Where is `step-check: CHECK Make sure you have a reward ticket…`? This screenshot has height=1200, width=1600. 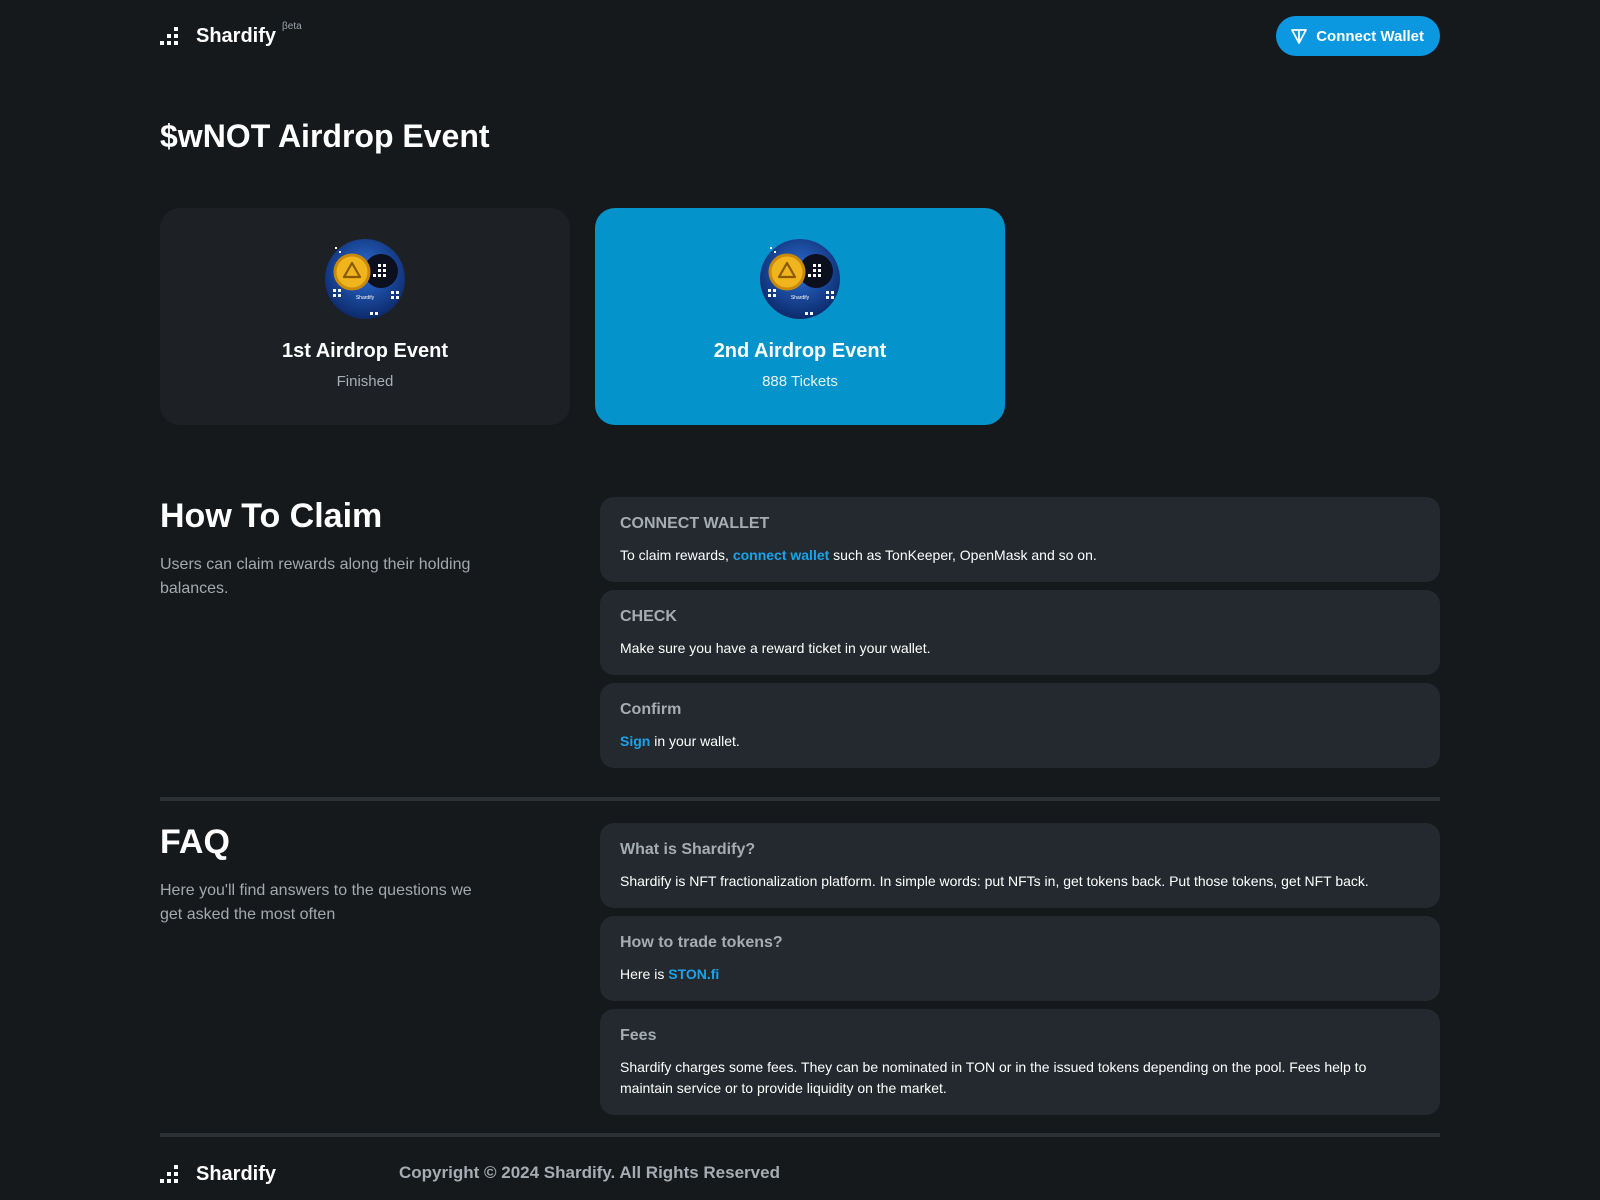 step-check: CHECK Make sure you have a reward ticket… is located at coordinates (1020, 632).